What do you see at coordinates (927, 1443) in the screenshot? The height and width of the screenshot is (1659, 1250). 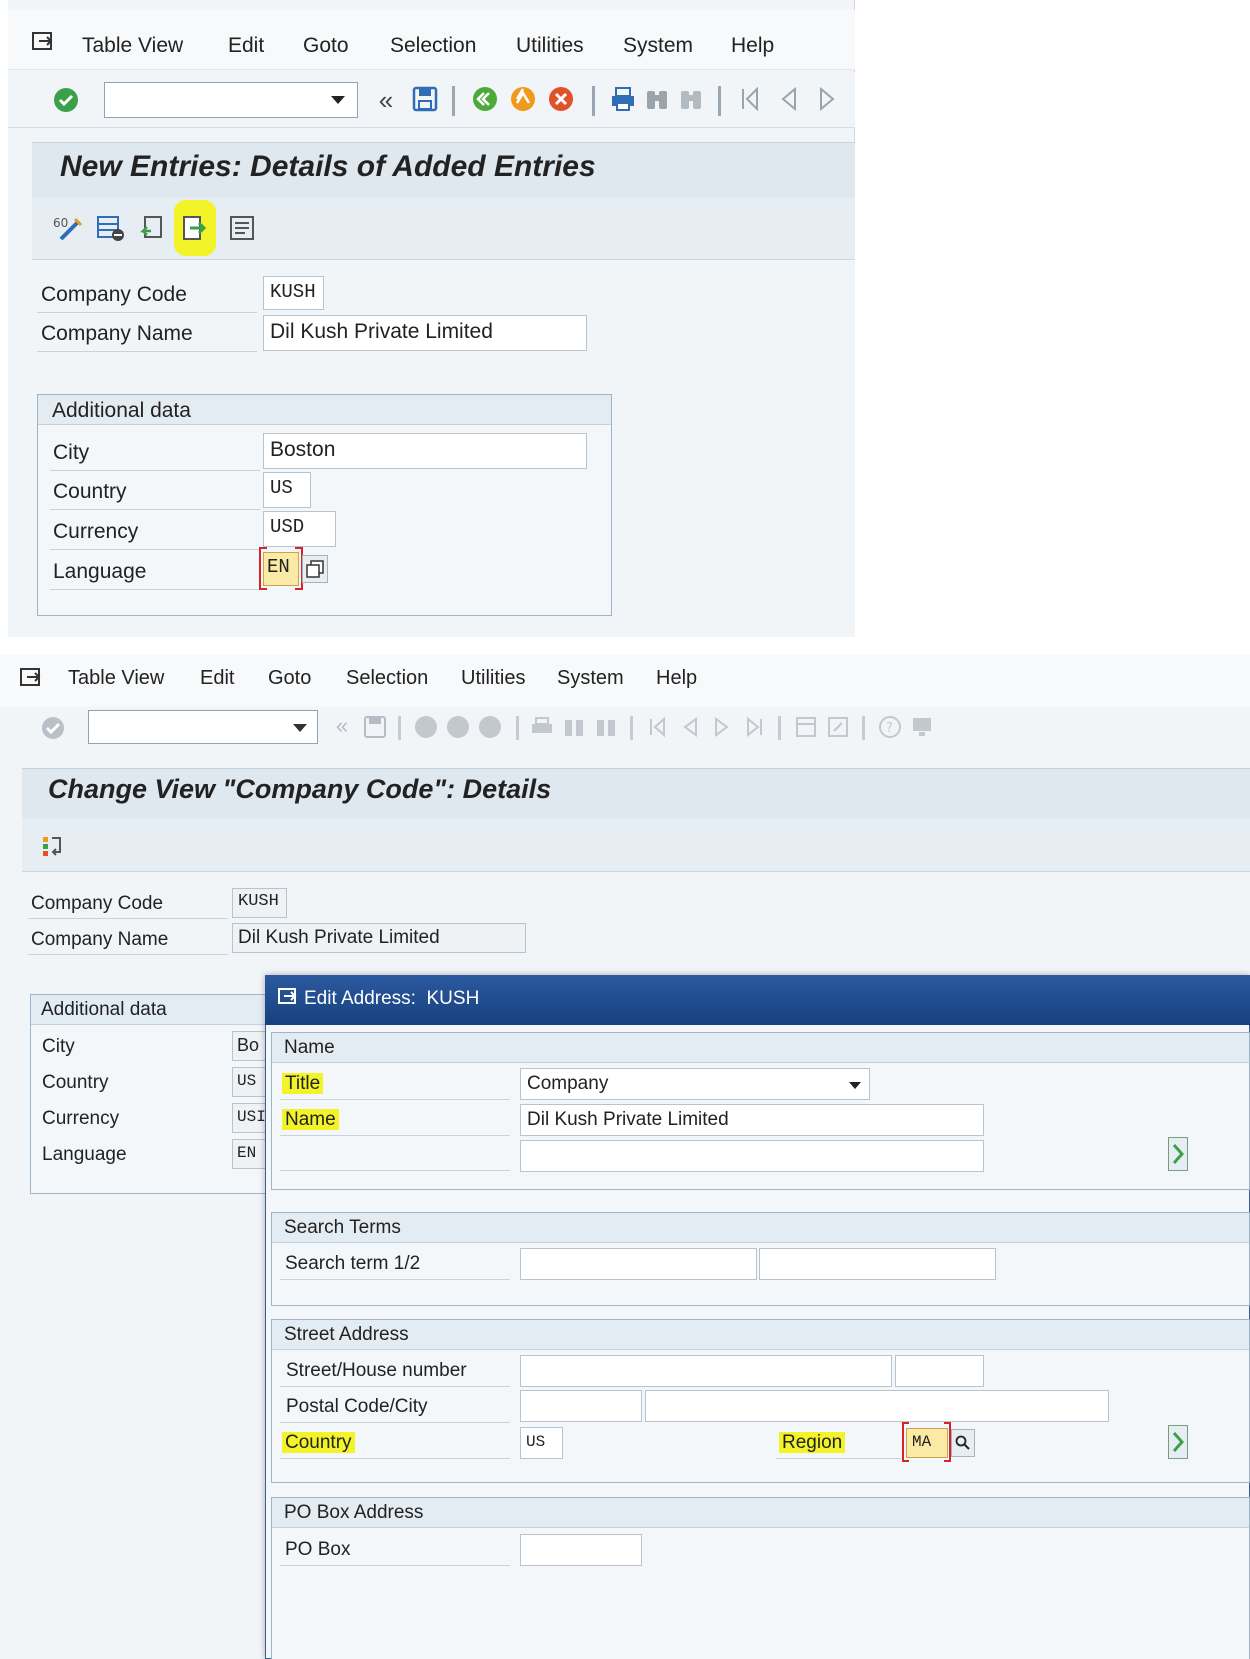 I see `region-field: MA` at bounding box center [927, 1443].